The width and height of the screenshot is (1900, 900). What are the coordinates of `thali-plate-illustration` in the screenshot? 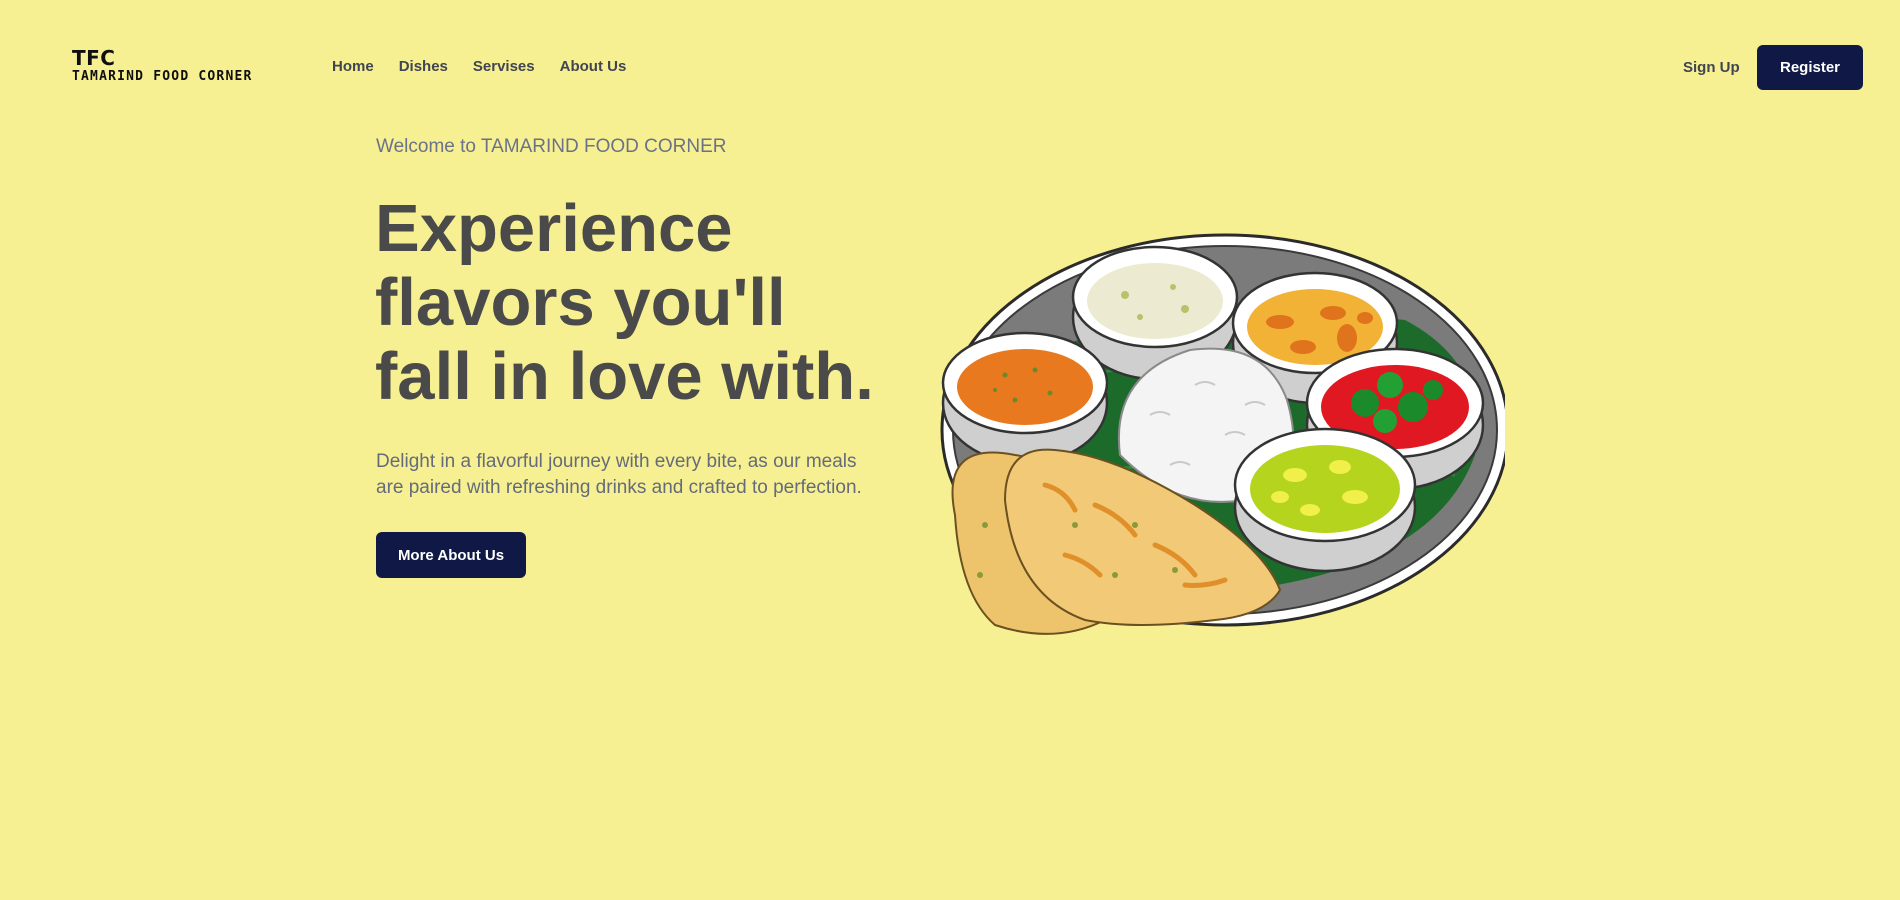 It's located at (1222, 434).